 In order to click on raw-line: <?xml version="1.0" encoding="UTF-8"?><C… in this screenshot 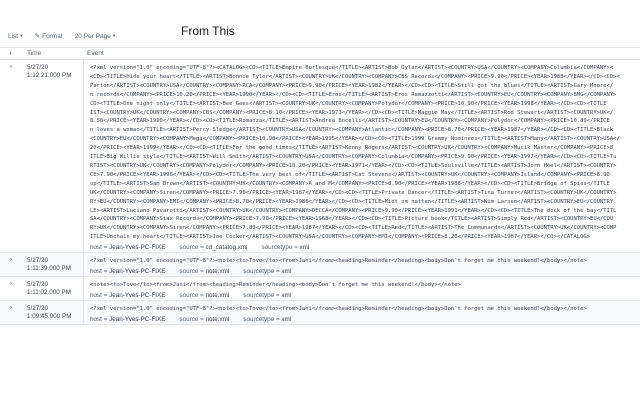, I will do `click(352, 68)`.